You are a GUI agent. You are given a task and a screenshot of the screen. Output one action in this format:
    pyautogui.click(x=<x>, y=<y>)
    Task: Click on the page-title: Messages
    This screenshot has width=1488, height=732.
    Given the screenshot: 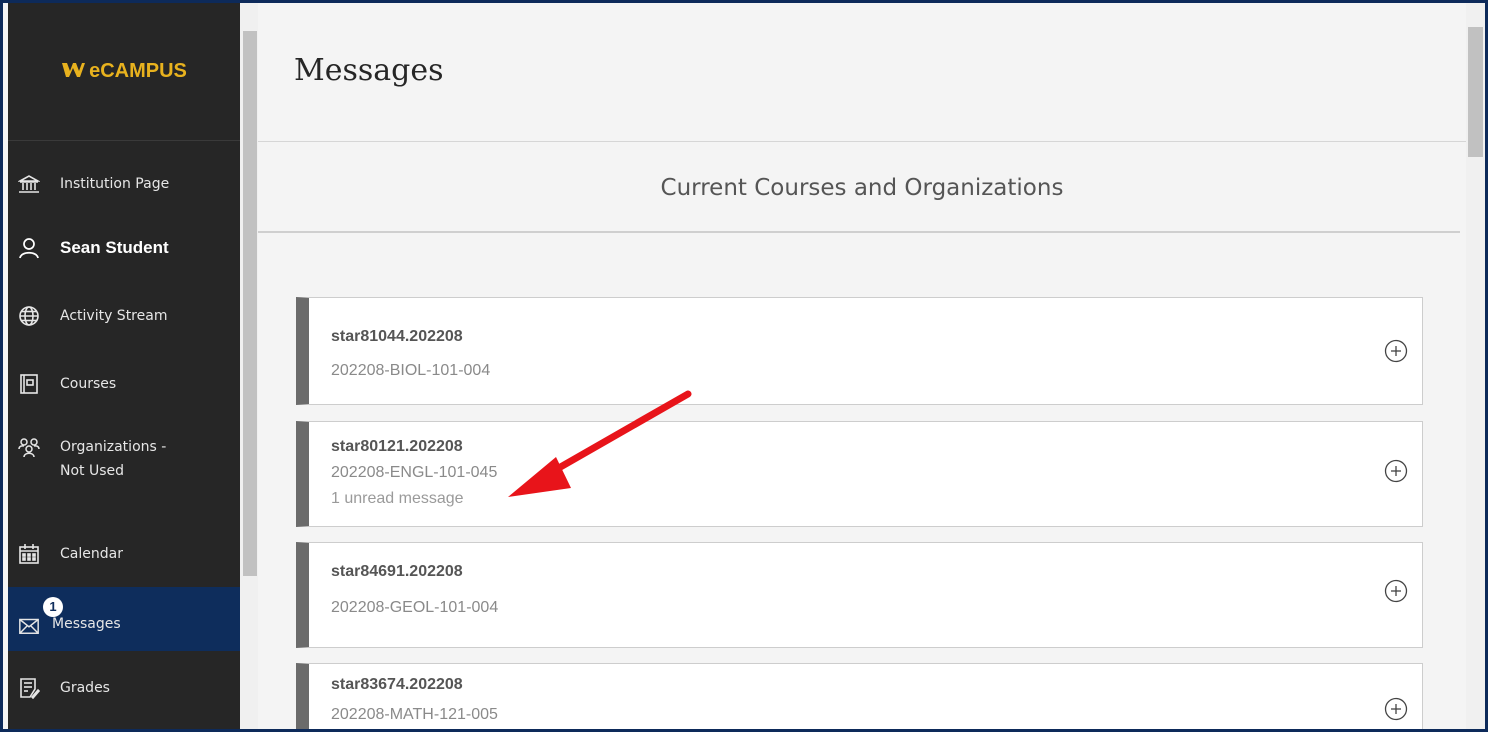 What is the action you would take?
    pyautogui.click(x=369, y=70)
    